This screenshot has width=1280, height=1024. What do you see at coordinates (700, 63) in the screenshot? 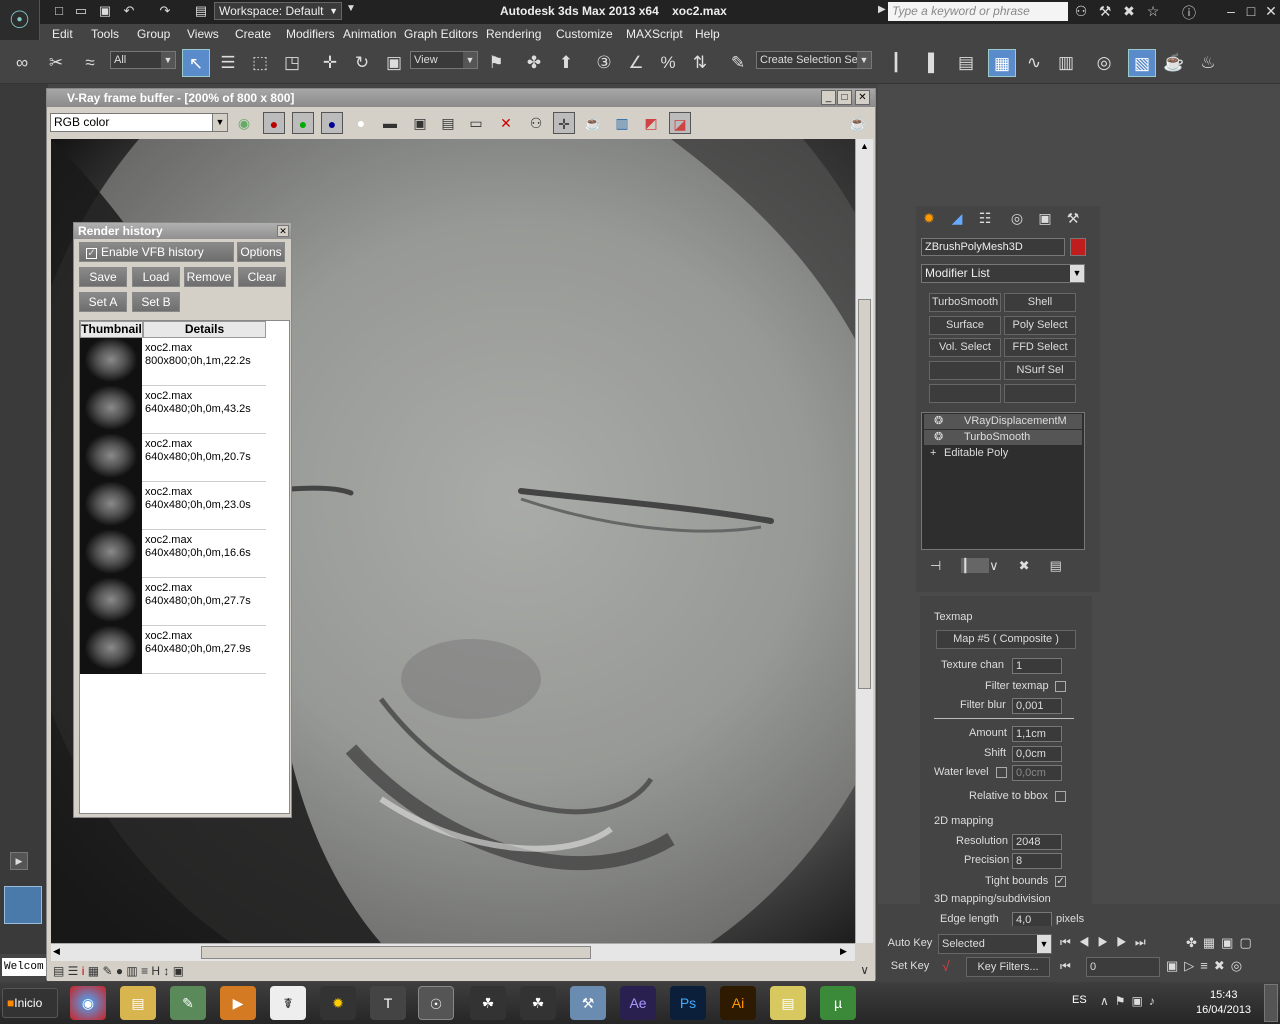
I see `spinner-snap-icon: ⇅` at bounding box center [700, 63].